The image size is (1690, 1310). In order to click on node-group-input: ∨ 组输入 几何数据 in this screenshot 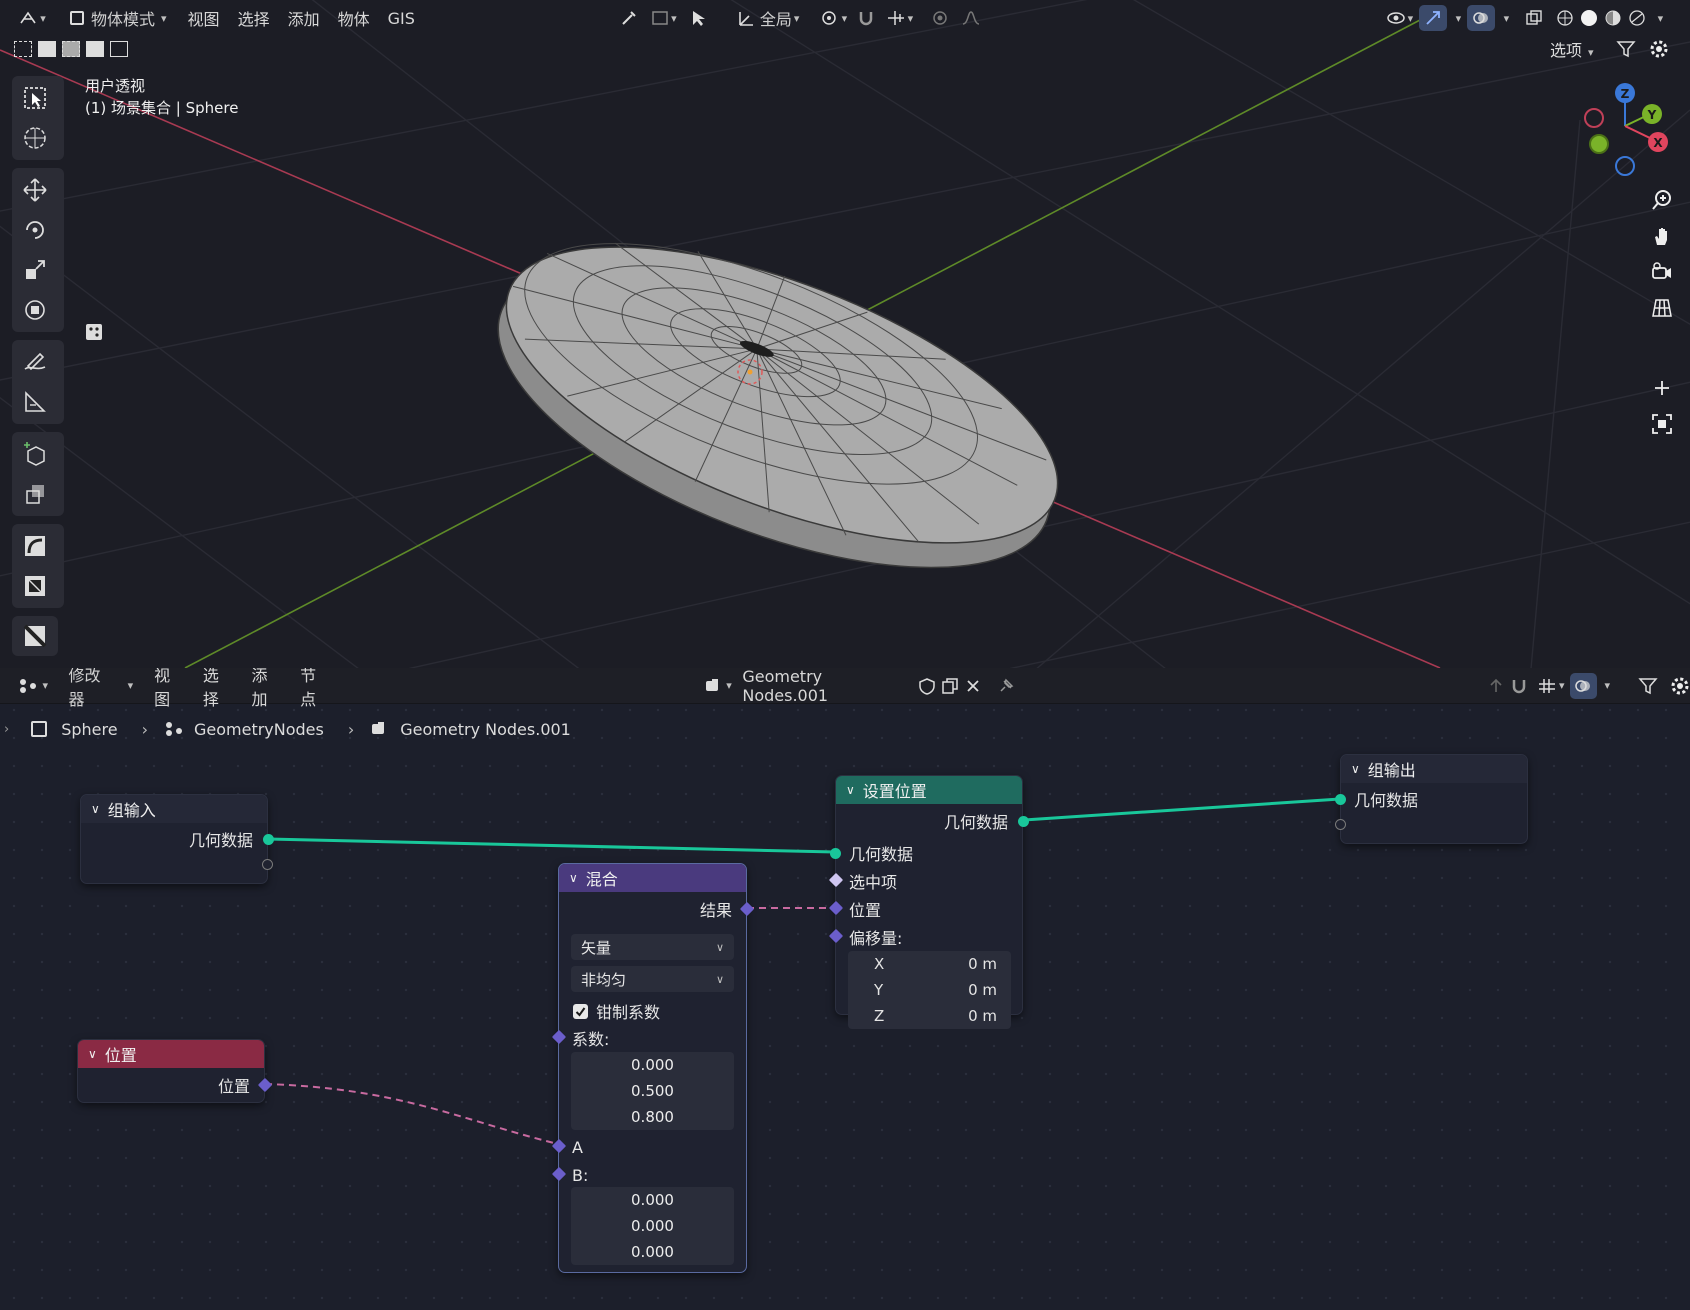, I will do `click(177, 839)`.